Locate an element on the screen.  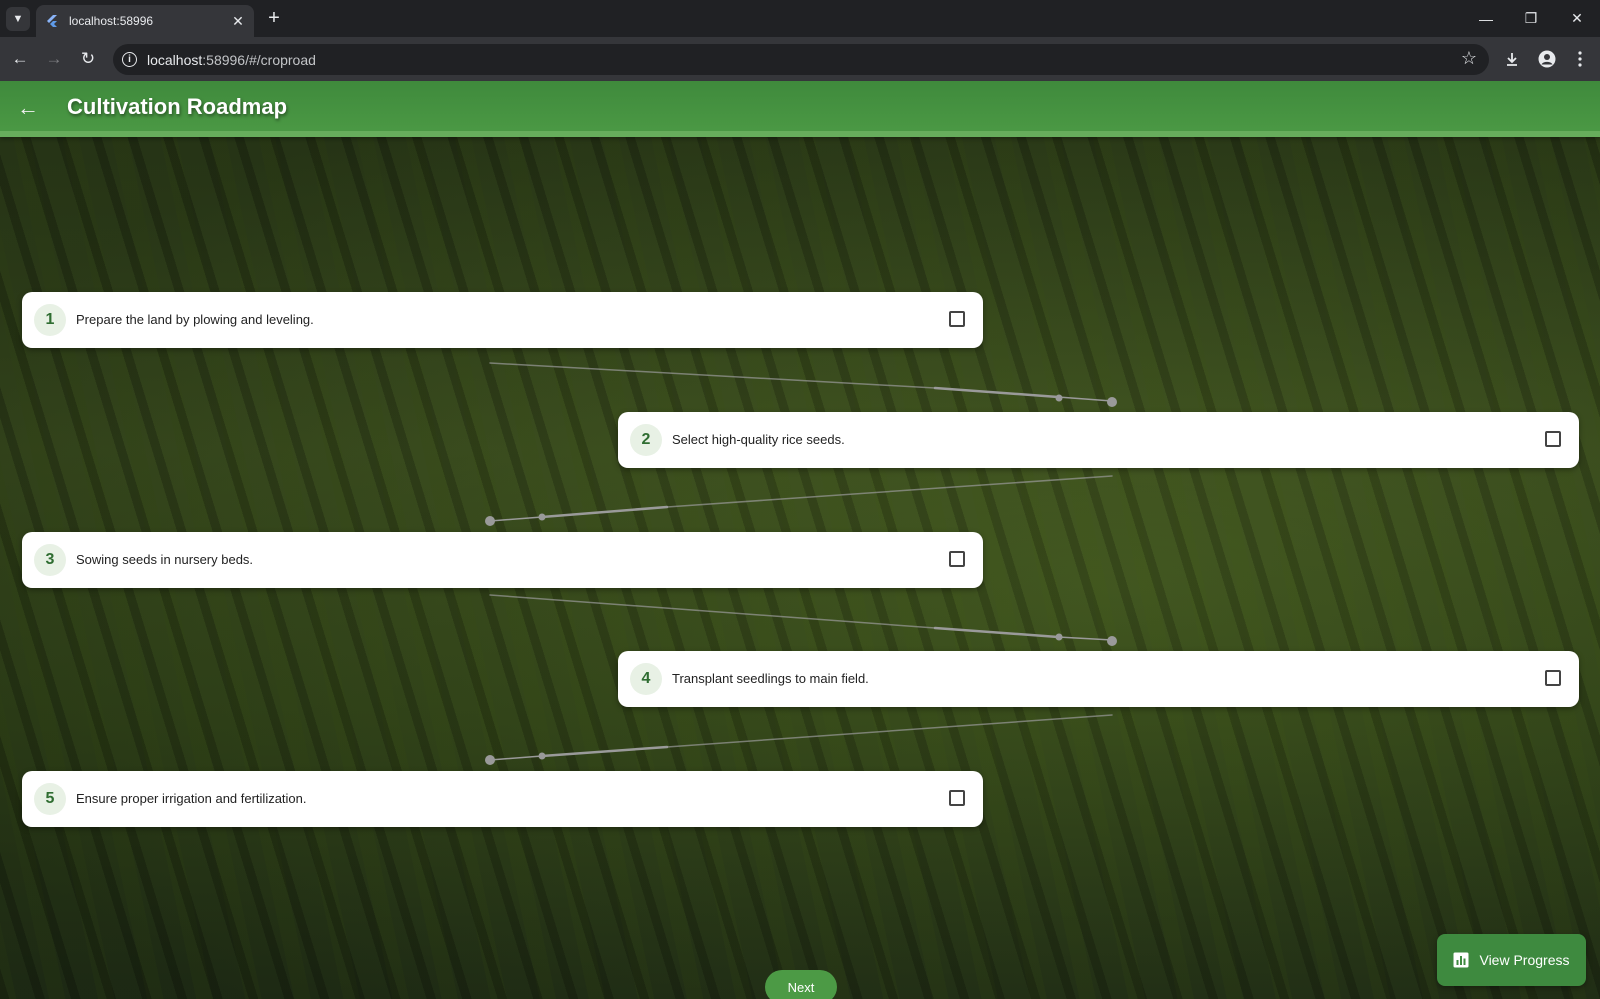
back-arrow-icon: ← is located at coordinates (28, 108).